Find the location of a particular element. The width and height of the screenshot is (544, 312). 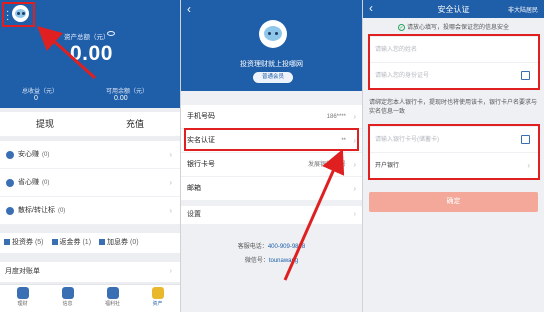

profile-header: ‹ 投资理财就上投哪网 普通会员 is located at coordinates (271, 45).